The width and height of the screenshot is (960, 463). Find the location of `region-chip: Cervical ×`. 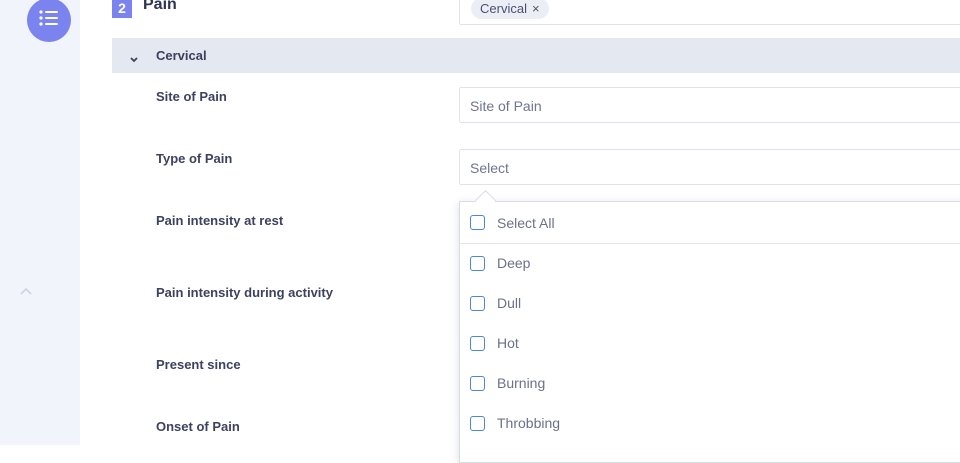

region-chip: Cervical × is located at coordinates (510, 9).